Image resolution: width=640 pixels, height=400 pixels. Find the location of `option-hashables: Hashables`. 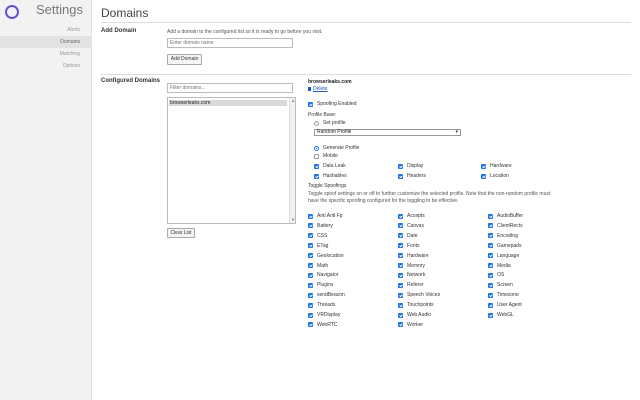

option-hashables: Hashables is located at coordinates (330, 176).